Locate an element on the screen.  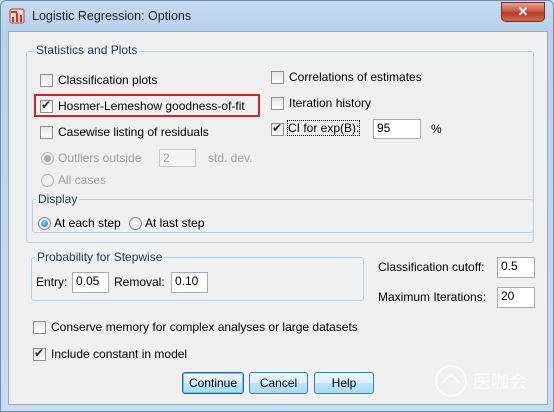
help-button: Help is located at coordinates (344, 383).